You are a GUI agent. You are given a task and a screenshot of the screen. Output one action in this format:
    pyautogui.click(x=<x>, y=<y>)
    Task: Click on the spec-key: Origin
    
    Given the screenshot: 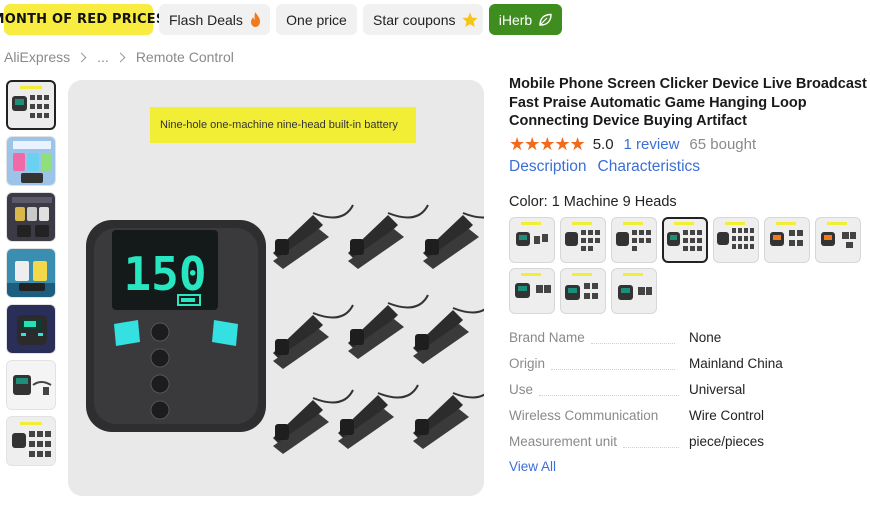 What is the action you would take?
    pyautogui.click(x=527, y=363)
    